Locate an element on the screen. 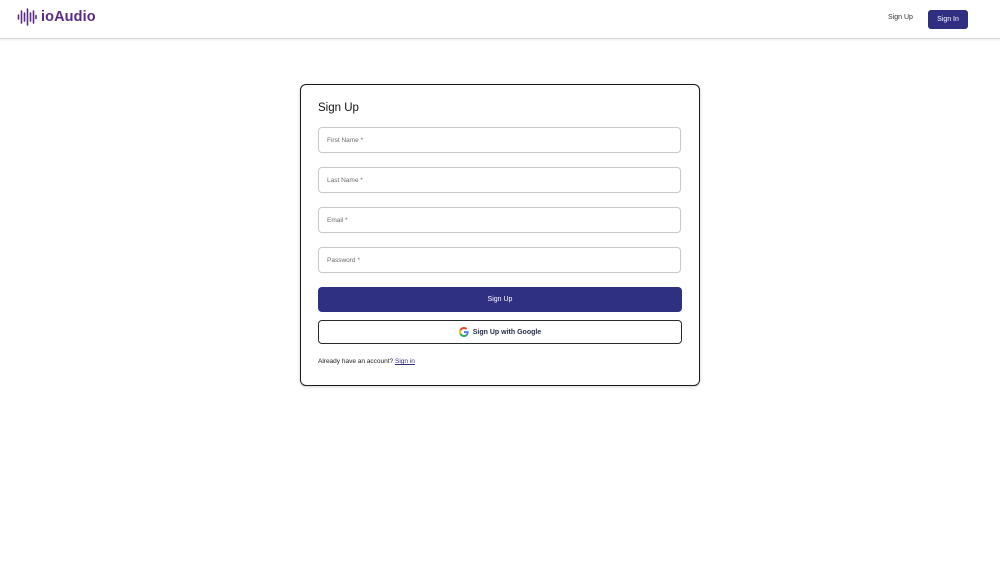 The width and height of the screenshot is (1000, 563). last-name-input is located at coordinates (499, 180).